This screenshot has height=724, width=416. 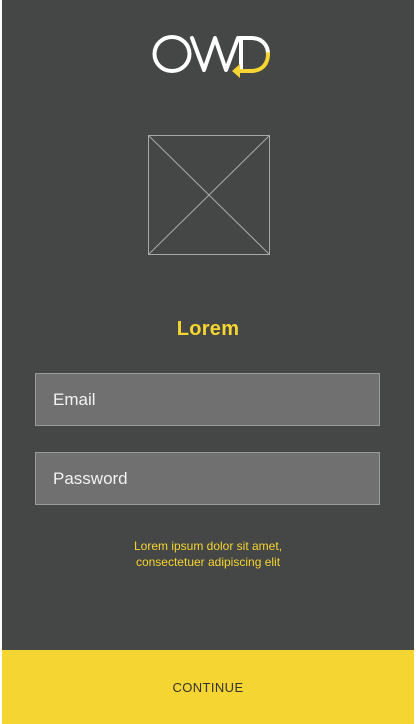 I want to click on owd-logo, so click(x=211, y=56).